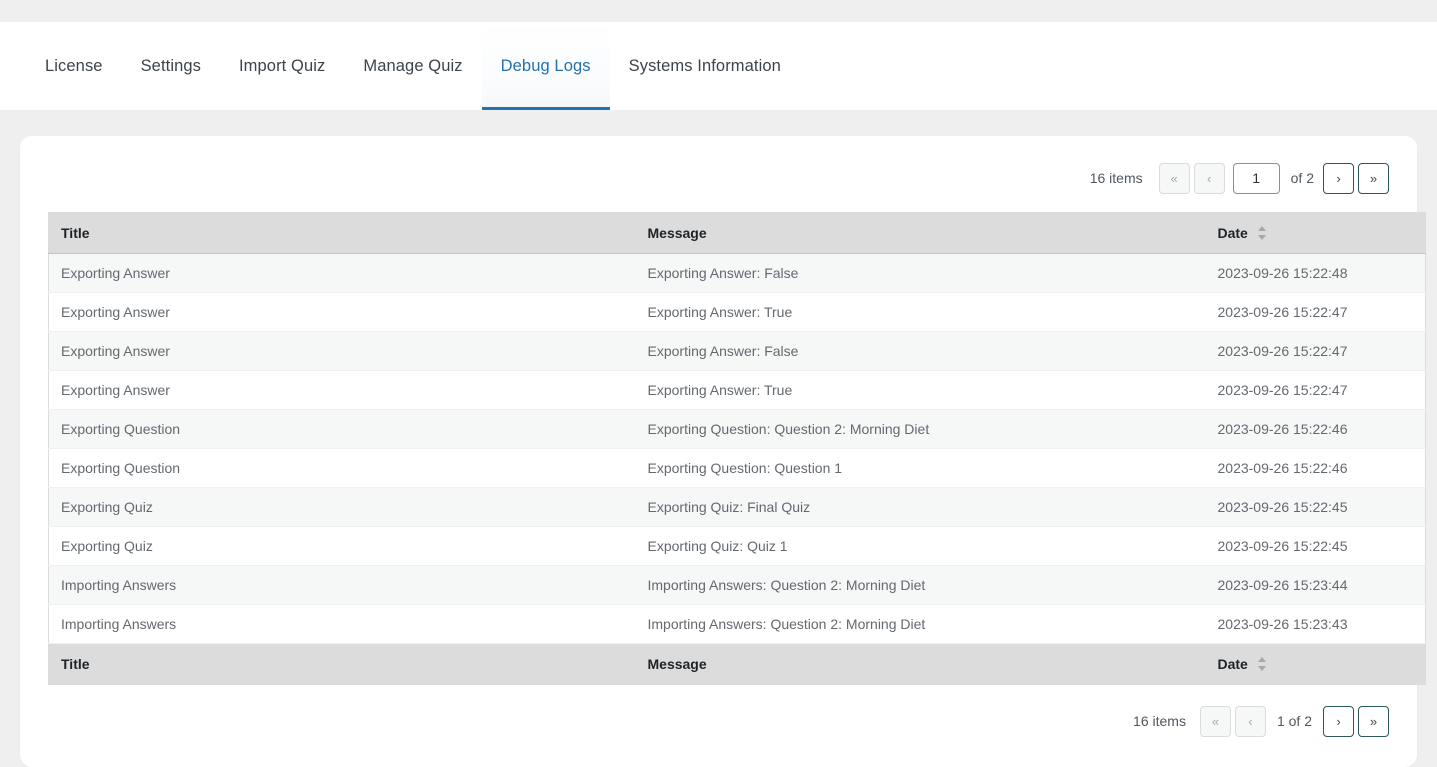 This screenshot has width=1437, height=767. I want to click on pagination-links-bottom: « ‹ 1 of 2 › », so click(1294, 721).